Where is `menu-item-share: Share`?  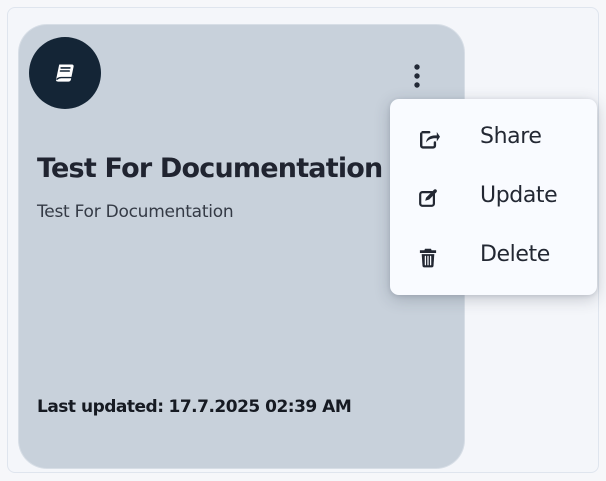
menu-item-share: Share is located at coordinates (493, 138).